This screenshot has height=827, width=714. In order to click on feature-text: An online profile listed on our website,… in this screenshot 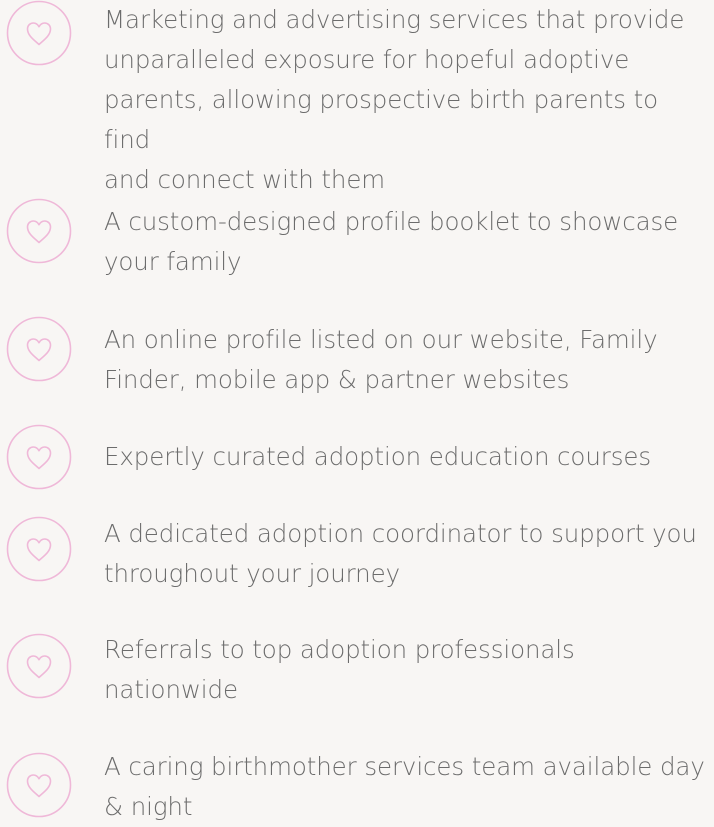, I will do `click(407, 360)`.